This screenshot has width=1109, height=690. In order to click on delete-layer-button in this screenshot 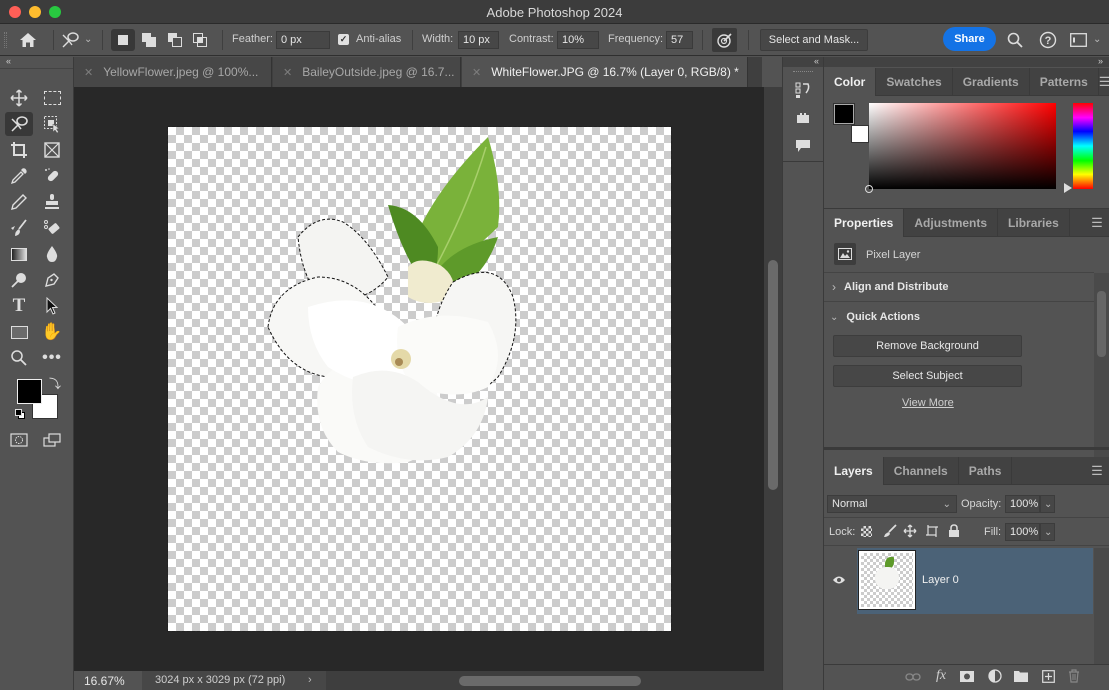, I will do `click(1074, 676)`.